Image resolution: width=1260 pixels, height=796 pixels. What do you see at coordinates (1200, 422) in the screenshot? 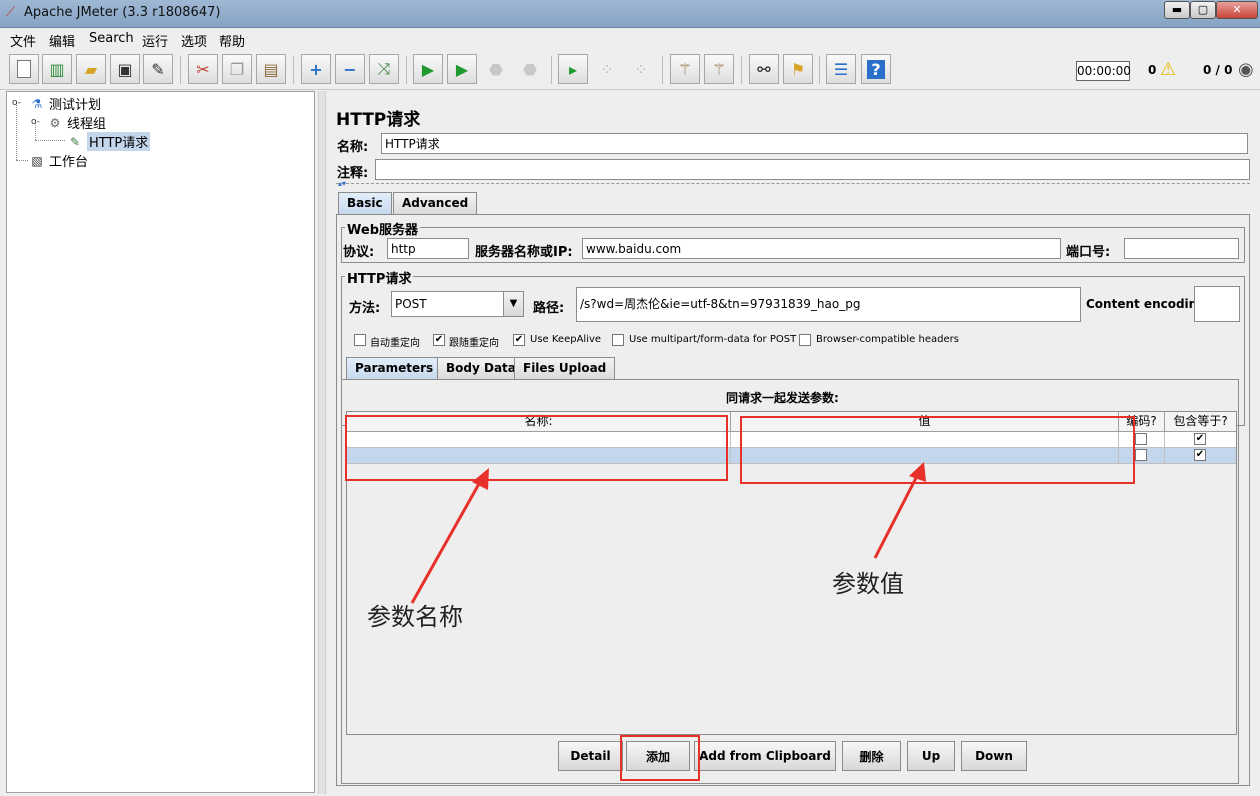
I see `column-header-include-equals: 包含等于?` at bounding box center [1200, 422].